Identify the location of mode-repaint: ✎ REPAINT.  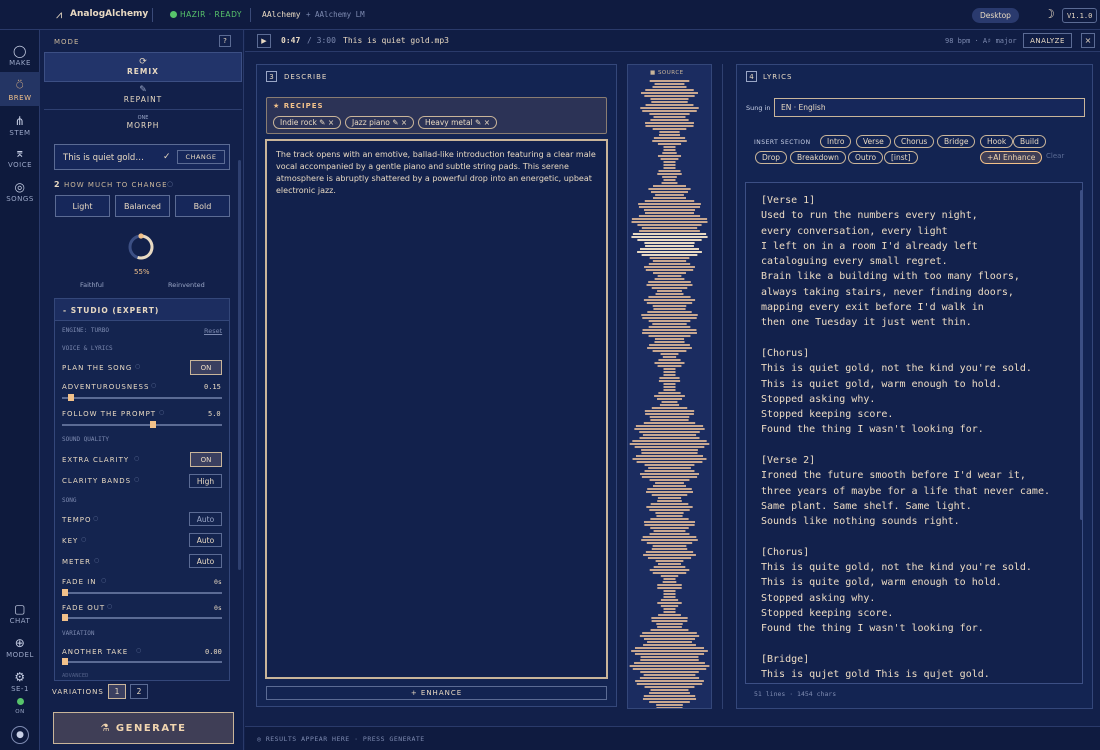
(143, 96).